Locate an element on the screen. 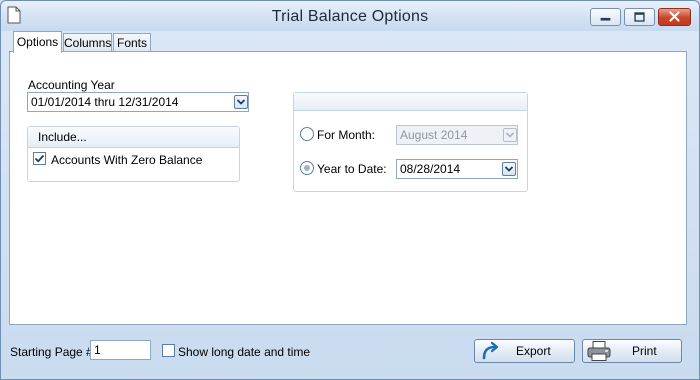 Image resolution: width=700 pixels, height=380 pixels. minimize-button is located at coordinates (605, 17).